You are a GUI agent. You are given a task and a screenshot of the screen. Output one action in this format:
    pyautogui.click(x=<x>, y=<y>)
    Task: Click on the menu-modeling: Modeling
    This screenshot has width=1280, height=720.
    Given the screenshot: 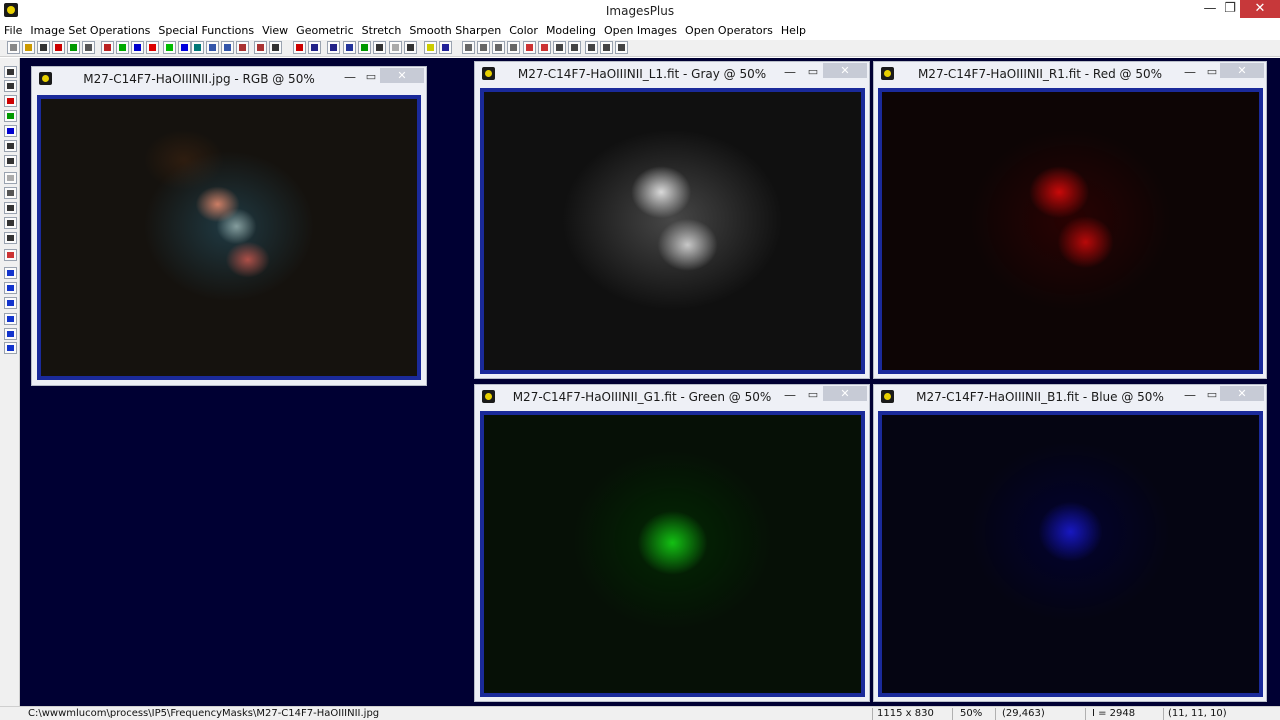 What is the action you would take?
    pyautogui.click(x=571, y=31)
    